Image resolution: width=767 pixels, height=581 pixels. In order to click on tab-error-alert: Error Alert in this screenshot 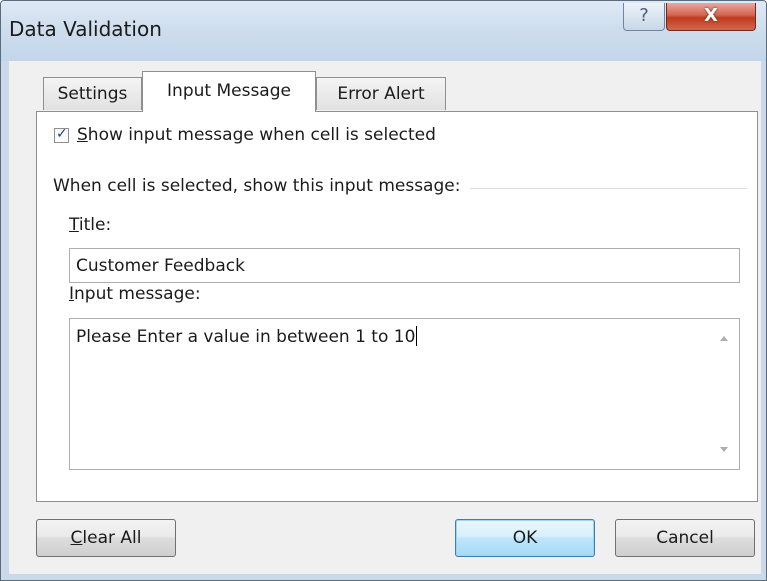, I will do `click(381, 93)`.